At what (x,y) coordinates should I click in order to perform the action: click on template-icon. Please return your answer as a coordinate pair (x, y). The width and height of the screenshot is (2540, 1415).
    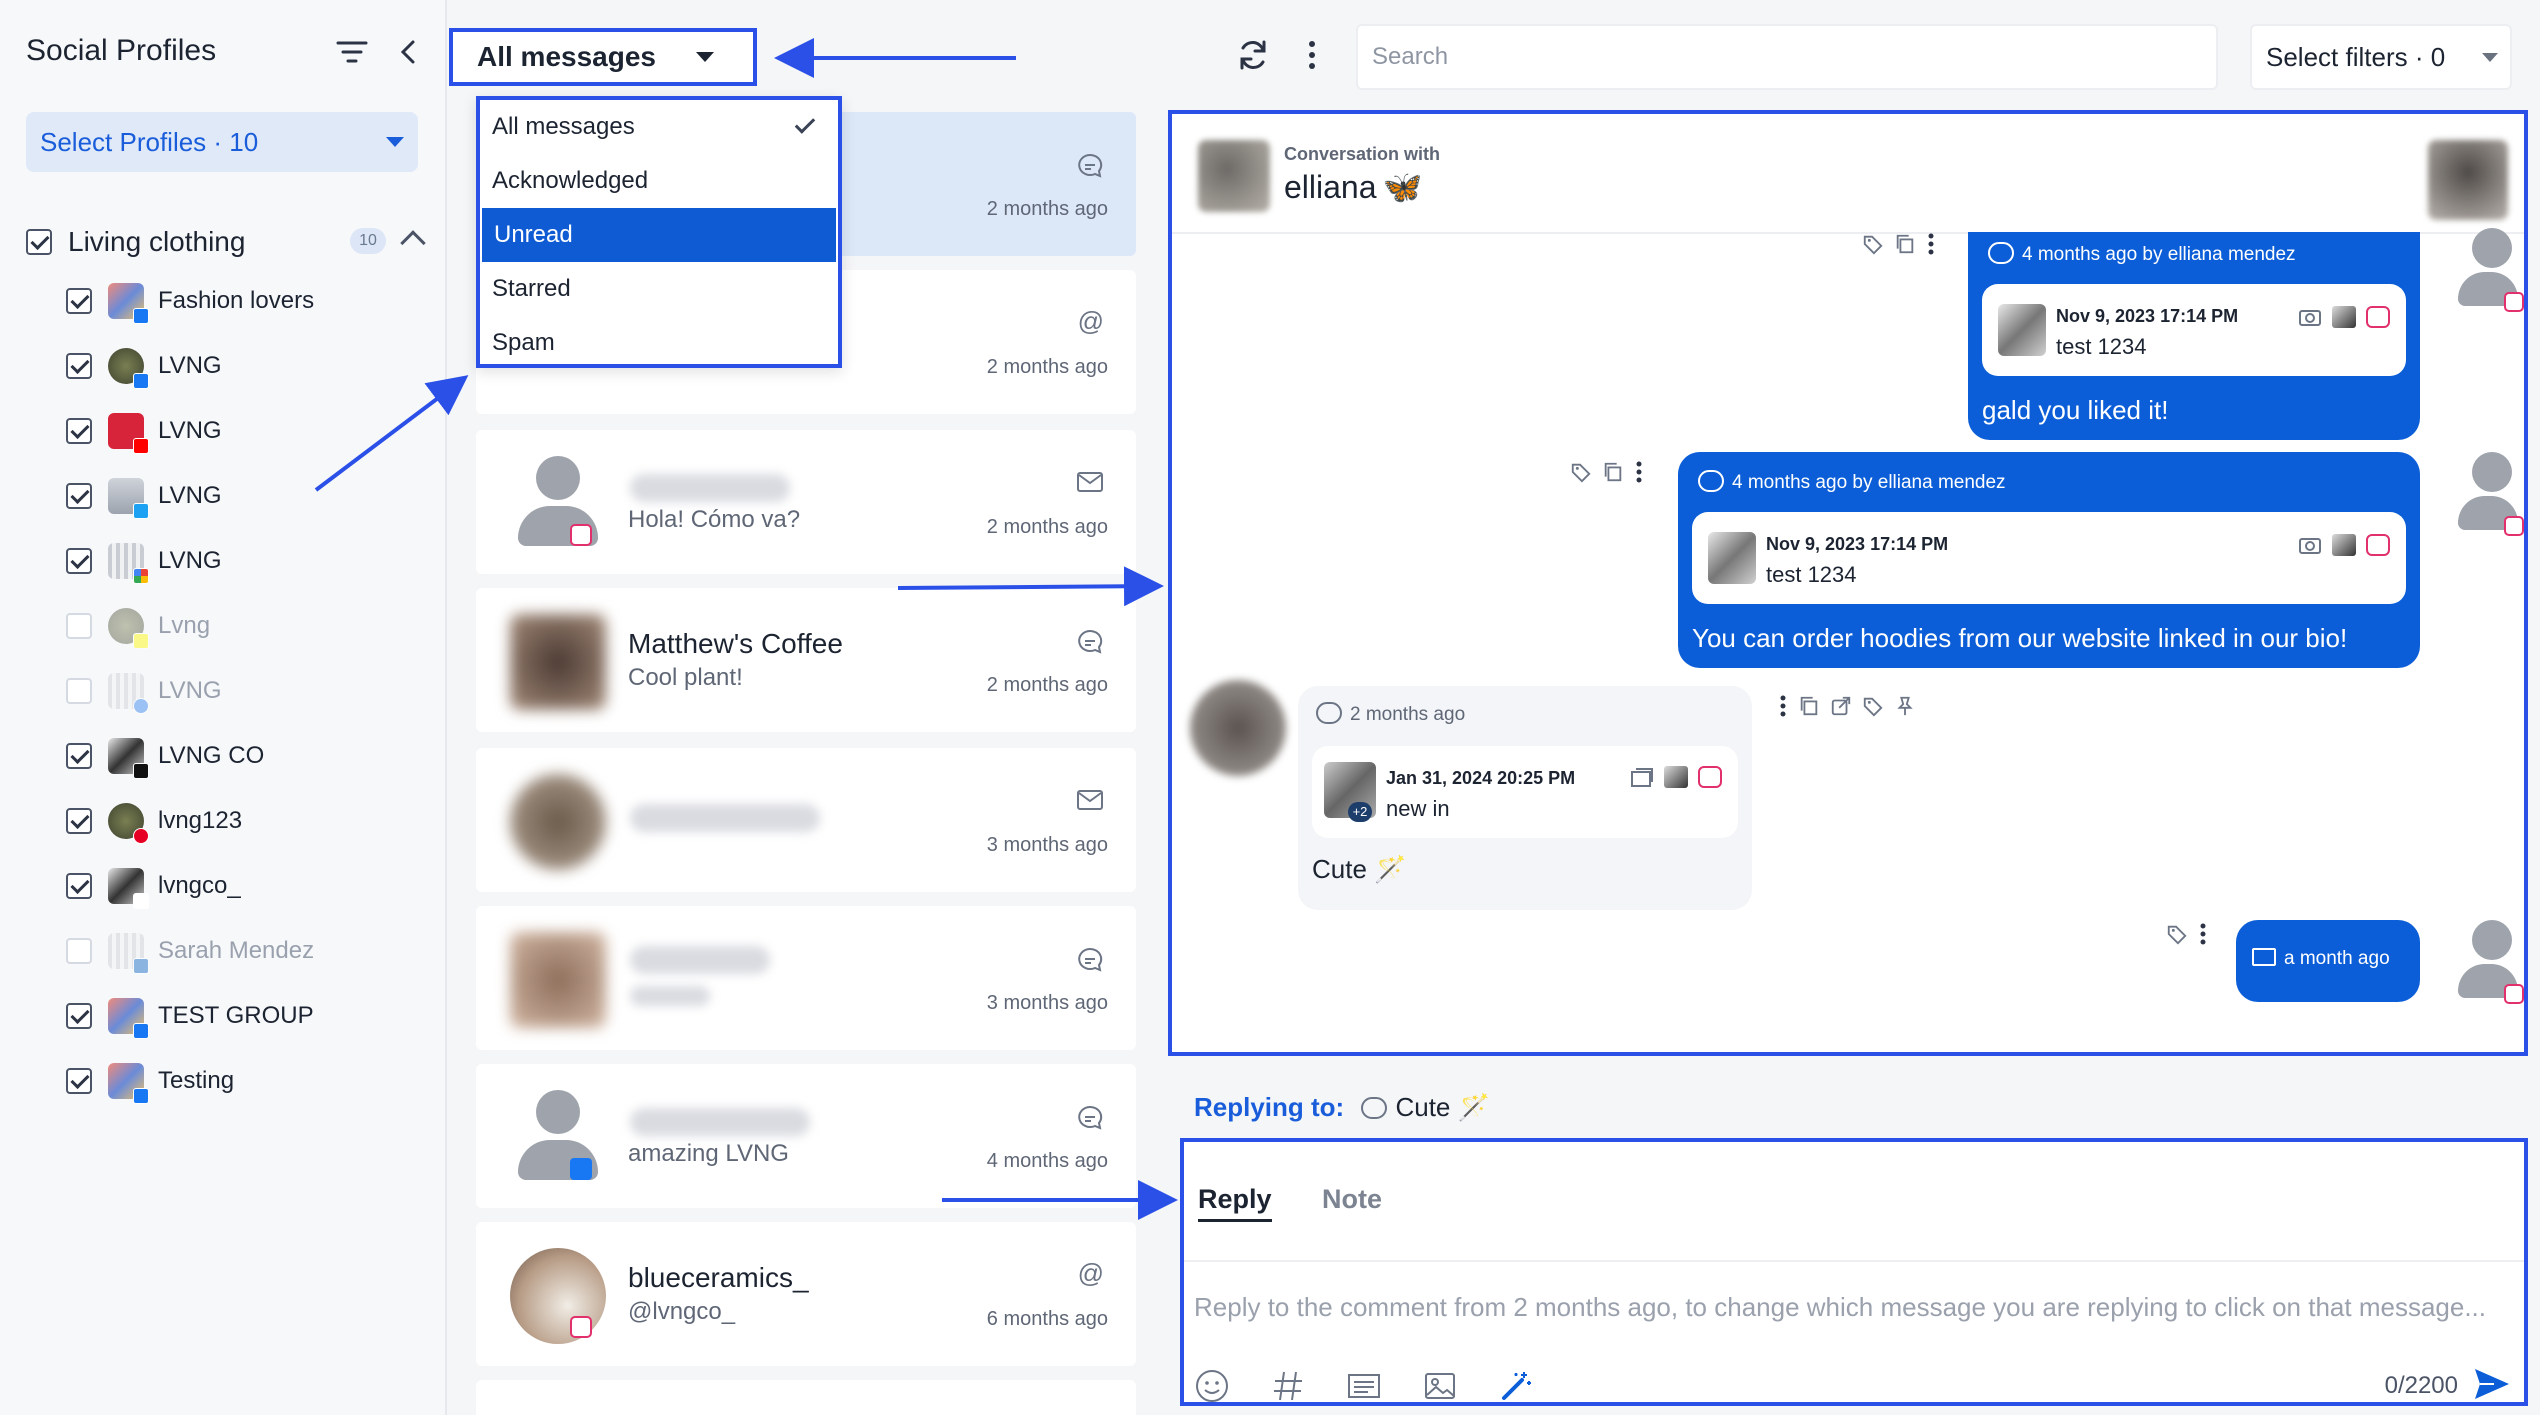
    Looking at the image, I should click on (1364, 1386).